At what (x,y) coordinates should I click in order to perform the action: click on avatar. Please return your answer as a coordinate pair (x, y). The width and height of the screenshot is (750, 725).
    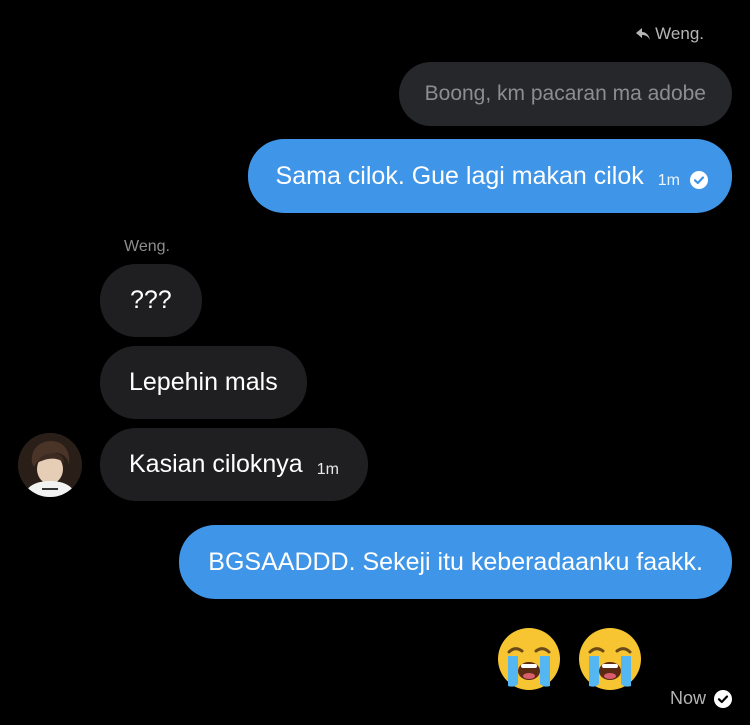
    Looking at the image, I should click on (50, 465).